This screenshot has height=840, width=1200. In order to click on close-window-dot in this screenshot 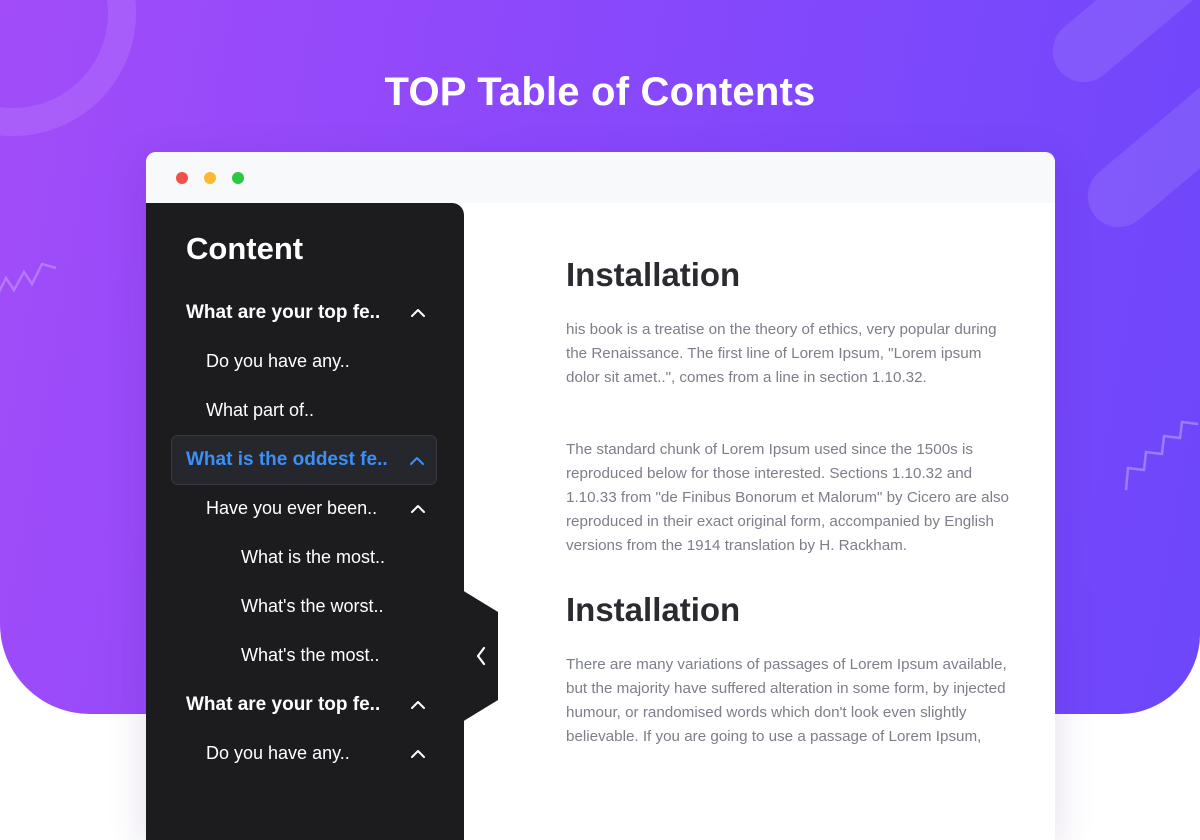, I will do `click(182, 178)`.